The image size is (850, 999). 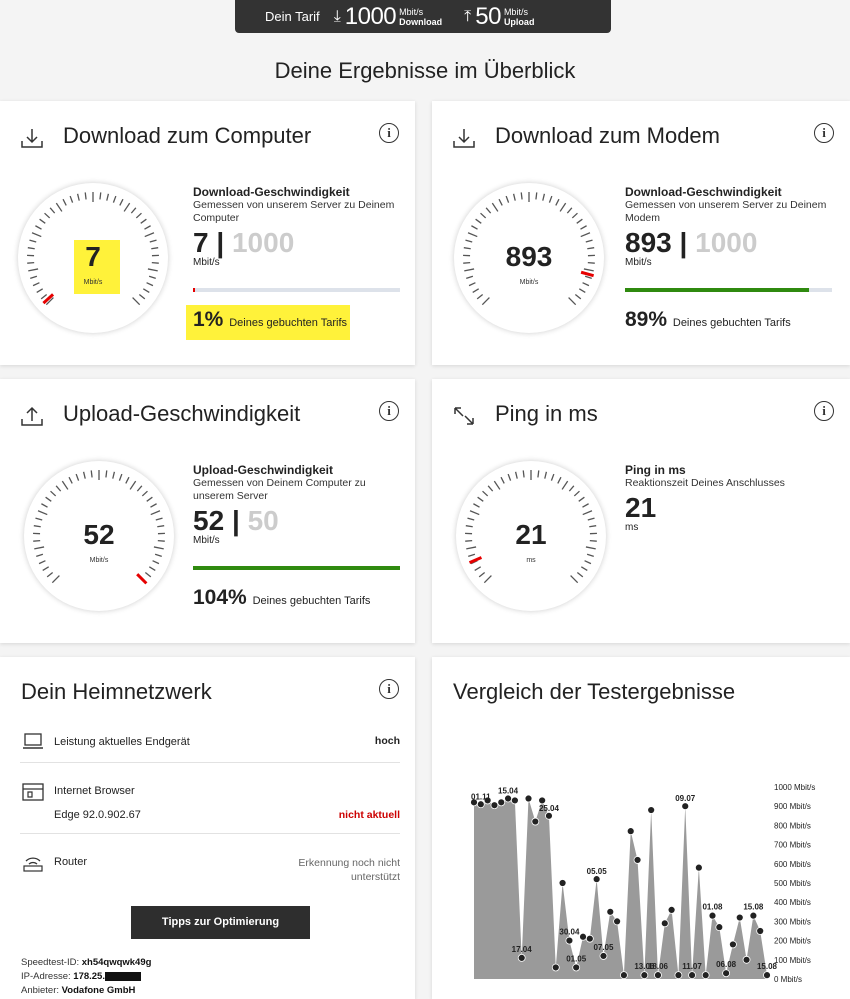 What do you see at coordinates (263, 242) in the screenshot?
I see `tariff-value: 1000` at bounding box center [263, 242].